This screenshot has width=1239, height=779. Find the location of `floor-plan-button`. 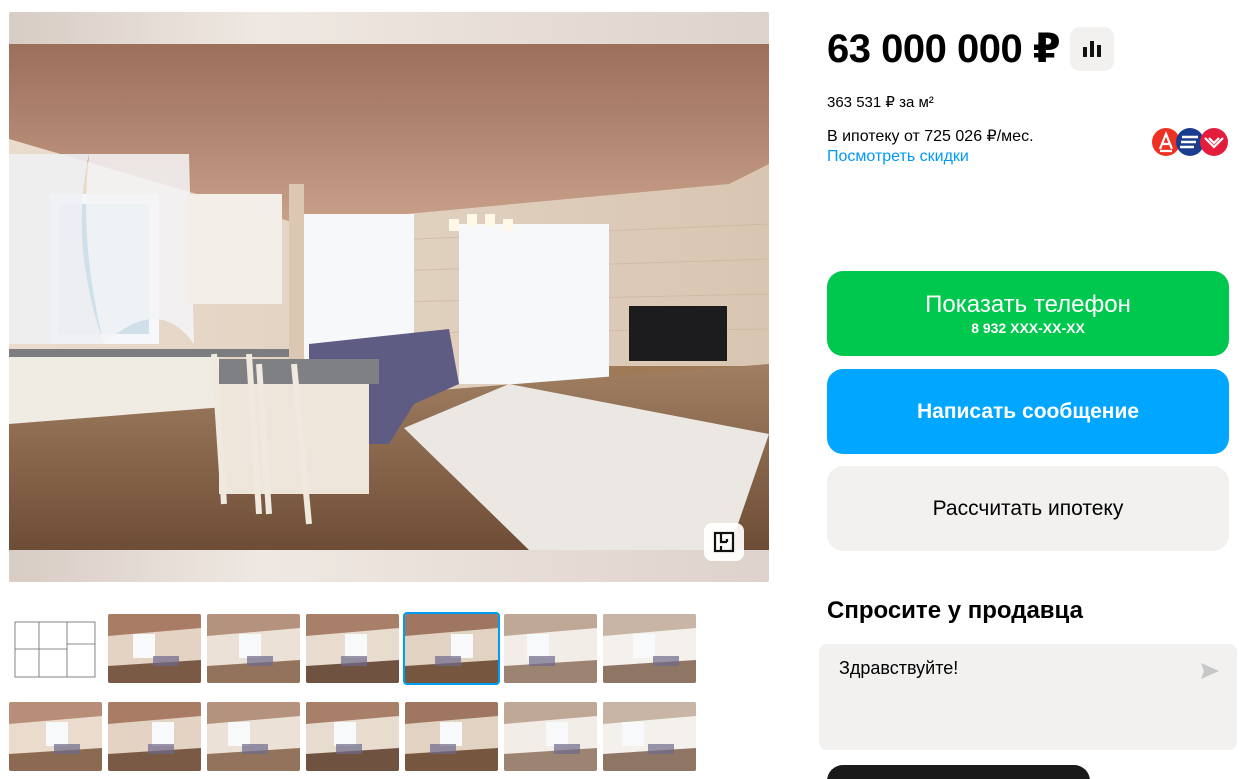

floor-plan-button is located at coordinates (724, 542).